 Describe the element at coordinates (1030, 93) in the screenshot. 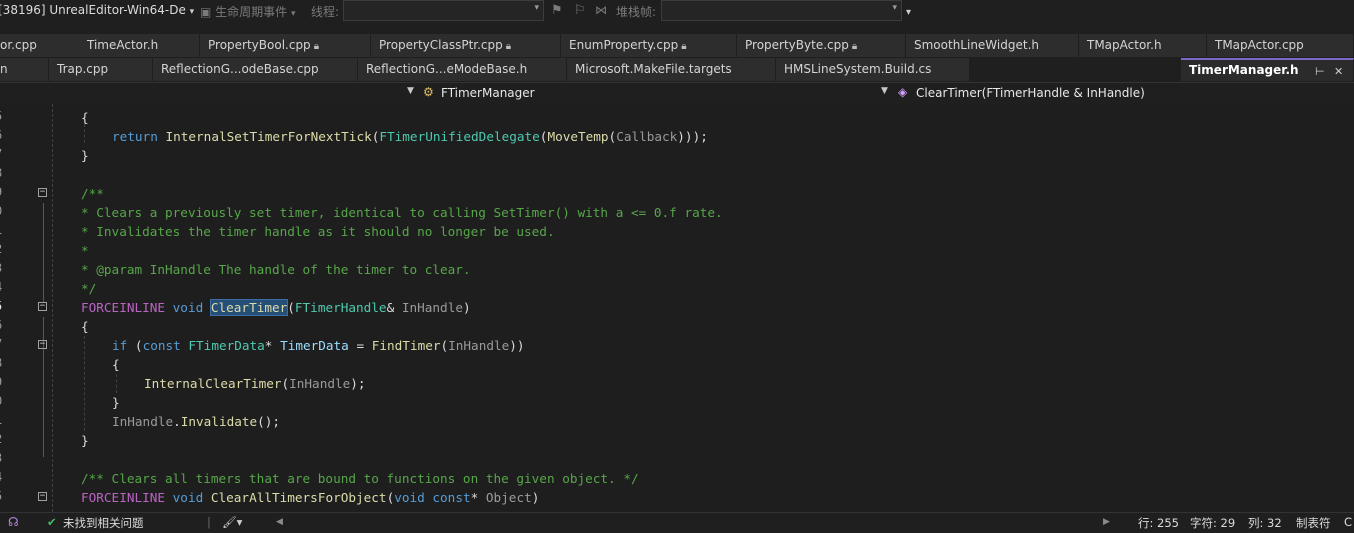

I see `member-dropdown: ClearTimer(FTimerHandle & InHandle)` at that location.